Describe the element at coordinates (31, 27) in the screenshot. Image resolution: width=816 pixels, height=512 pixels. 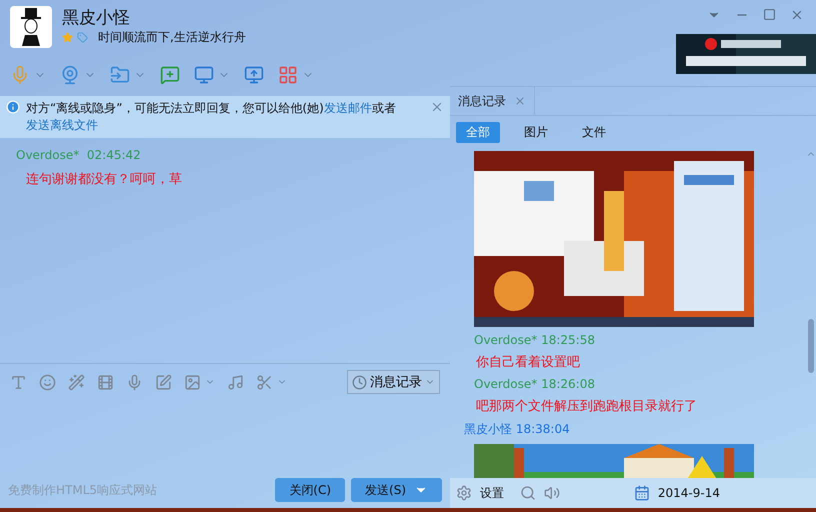
I see `avatar` at that location.